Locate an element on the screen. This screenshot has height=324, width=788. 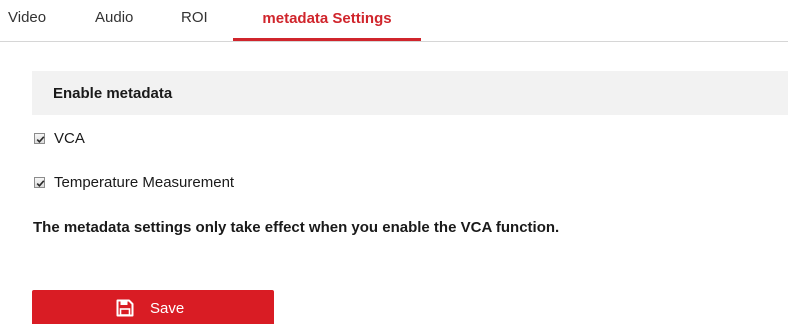
tab-bar: Video Audio ROI metadata Settings is located at coordinates (394, 21).